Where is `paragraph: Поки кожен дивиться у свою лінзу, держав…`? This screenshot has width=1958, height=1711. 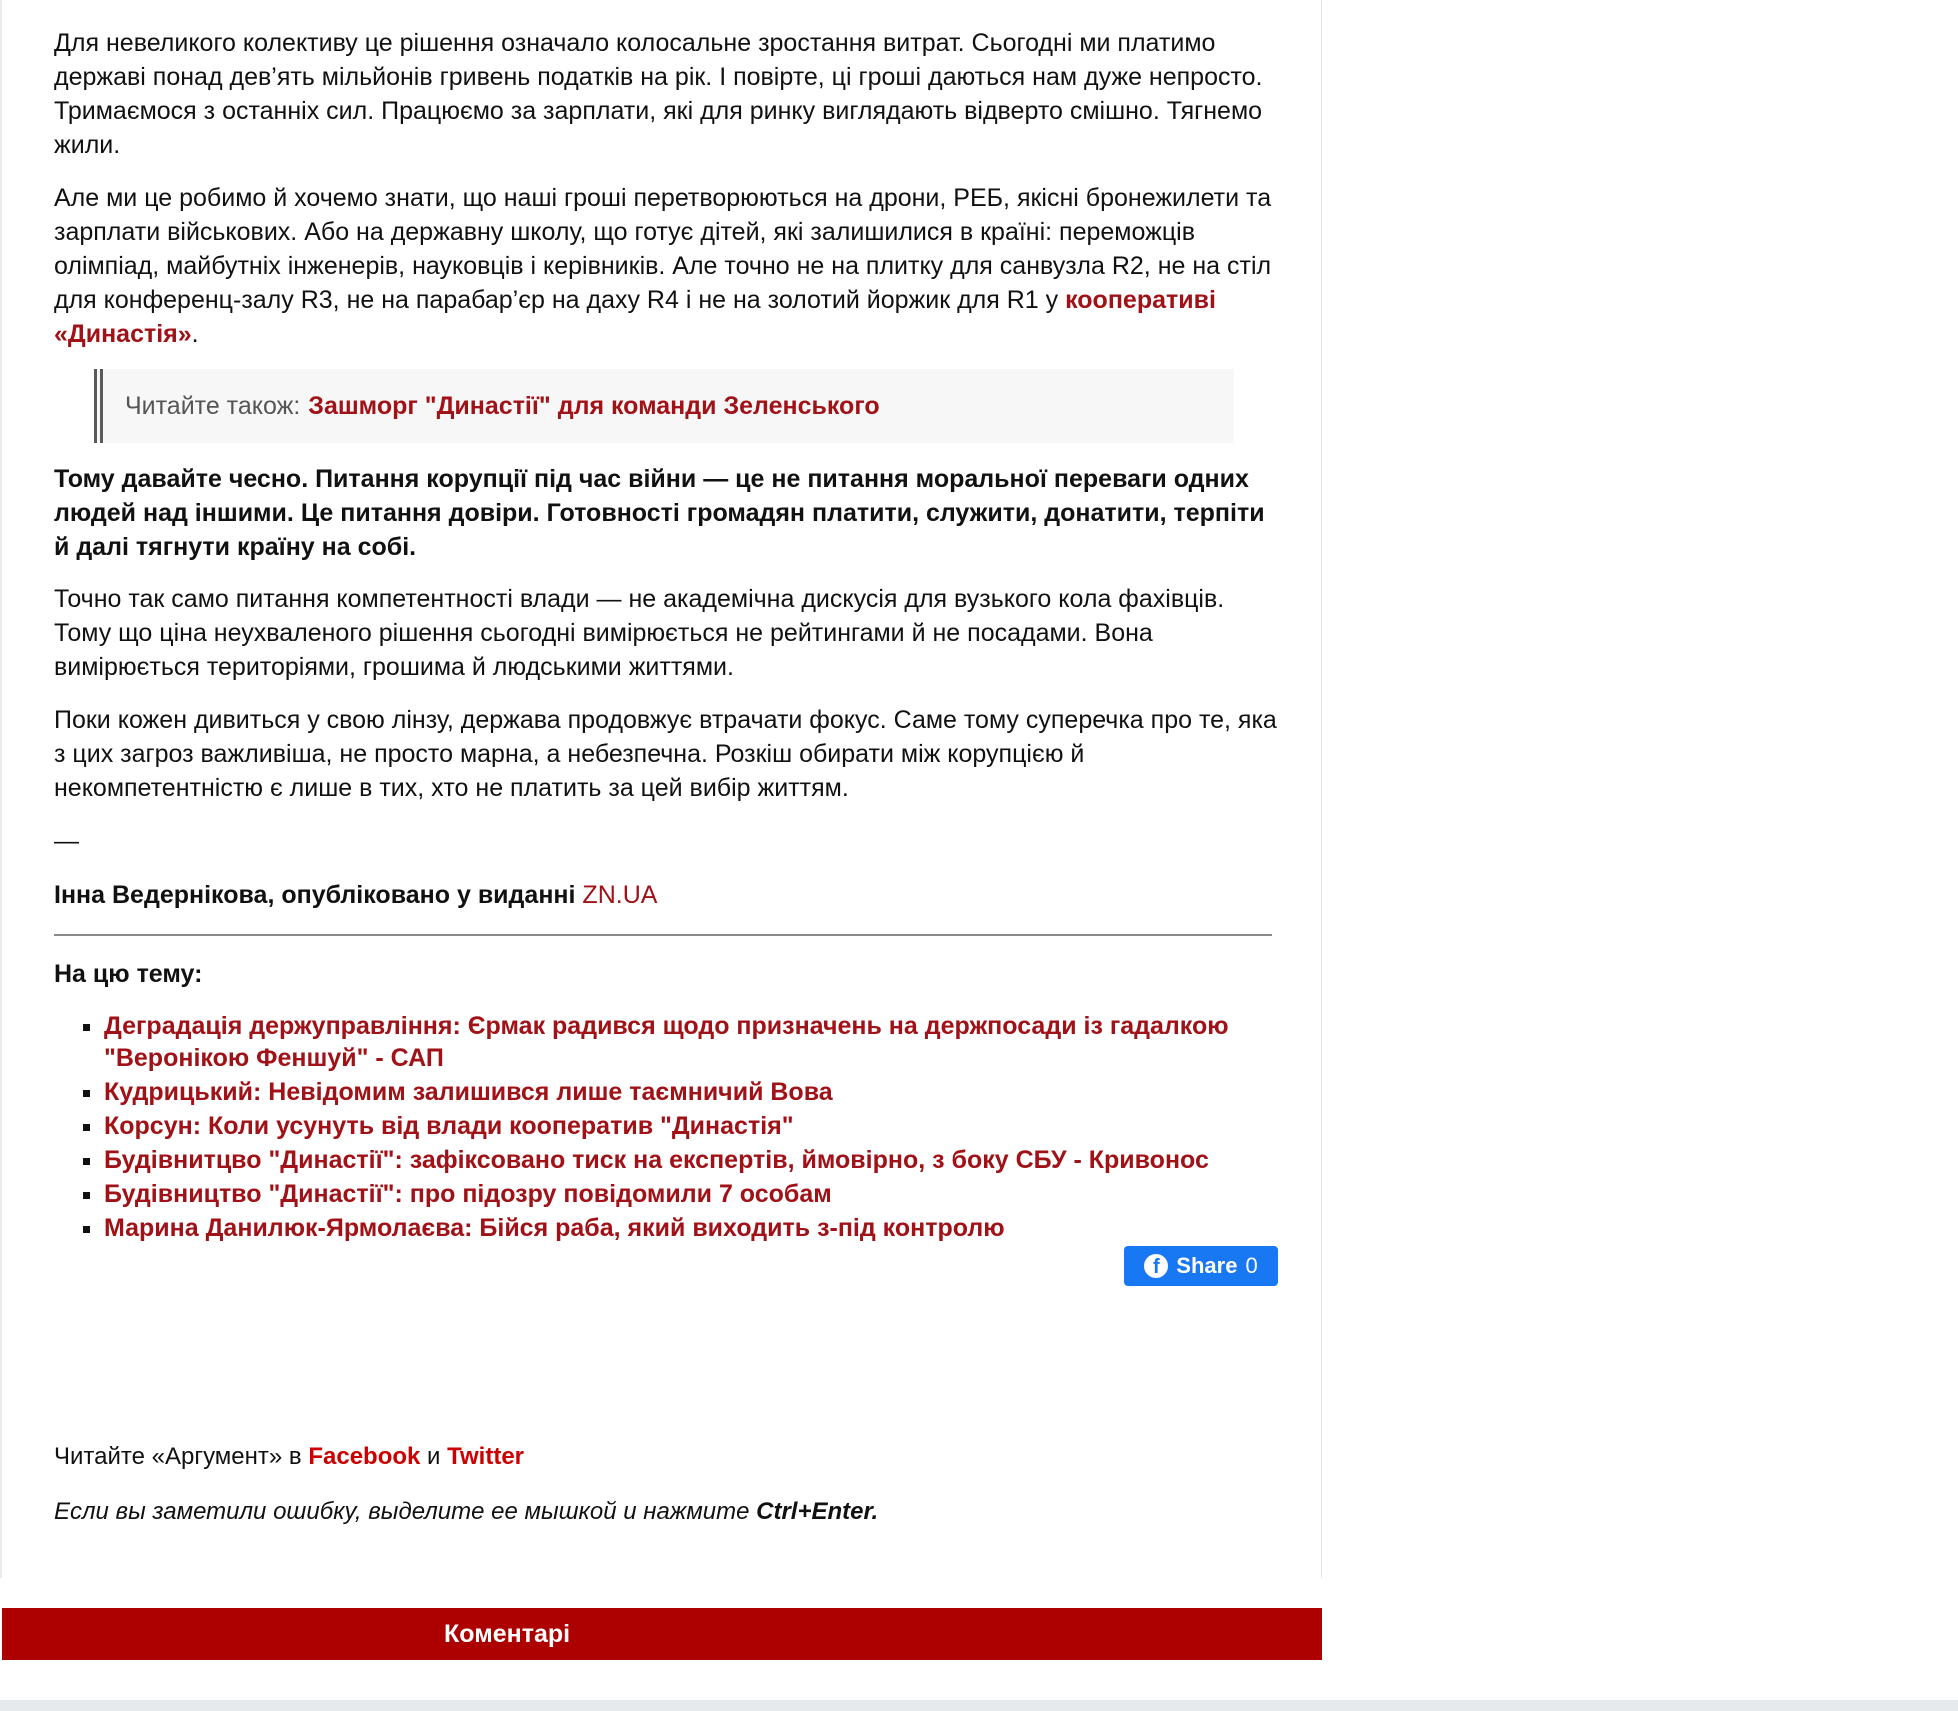
paragraph: Поки кожен дивиться у свою лінзу, держав… is located at coordinates (665, 754).